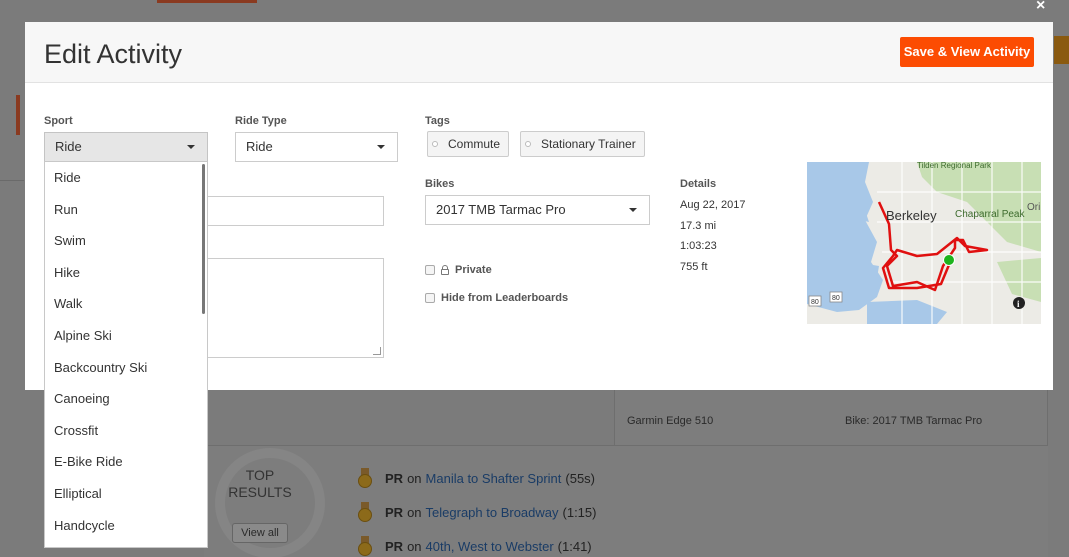  What do you see at coordinates (440, 184) in the screenshot?
I see `bikes-label: Bikes` at bounding box center [440, 184].